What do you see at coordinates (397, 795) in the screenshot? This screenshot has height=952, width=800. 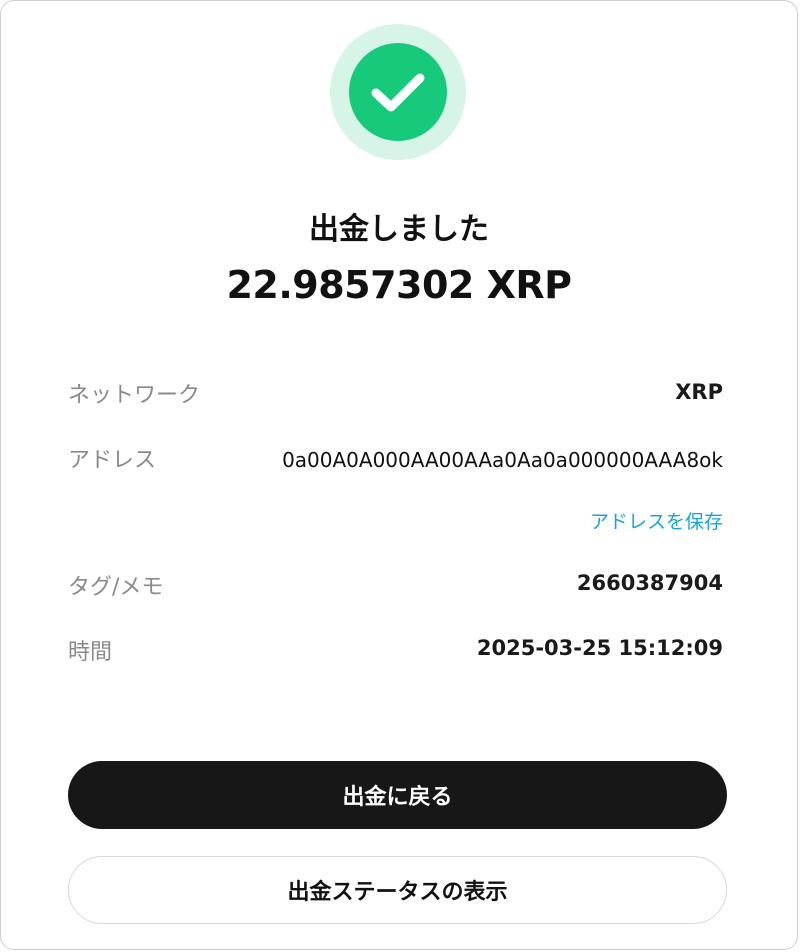 I see `back-to-withdrawal-button: 出金に戻る` at bounding box center [397, 795].